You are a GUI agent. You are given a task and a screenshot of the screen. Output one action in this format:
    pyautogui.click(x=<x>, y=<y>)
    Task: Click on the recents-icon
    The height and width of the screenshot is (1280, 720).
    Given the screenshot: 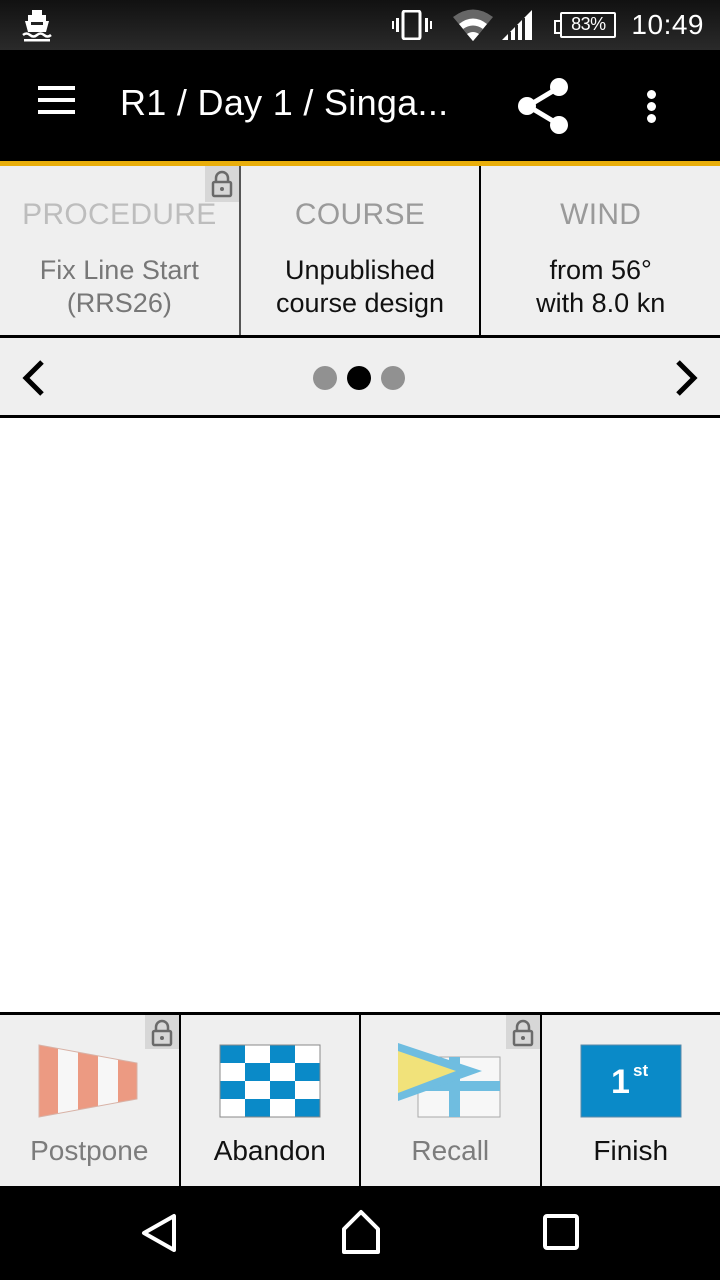 What is the action you would take?
    pyautogui.click(x=561, y=1233)
    